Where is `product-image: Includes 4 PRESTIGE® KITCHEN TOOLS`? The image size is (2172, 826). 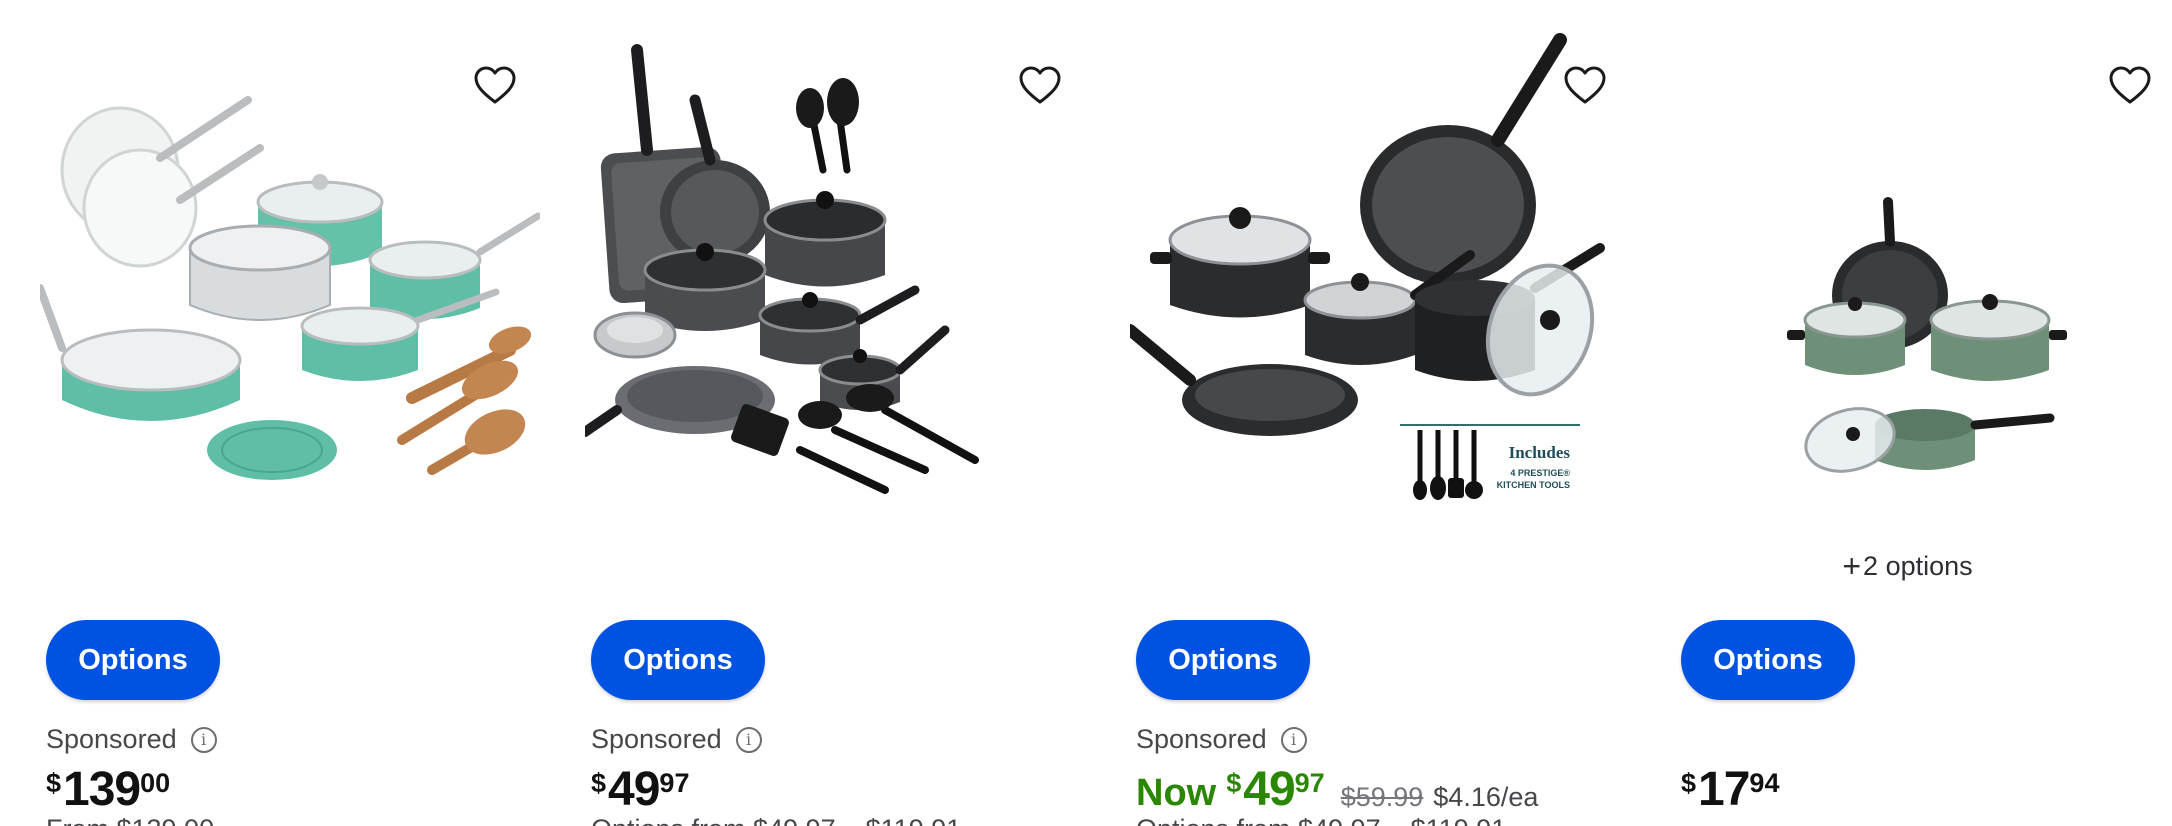
product-image: Includes 4 PRESTIGE® KITCHEN TOOLS is located at coordinates (1367, 266).